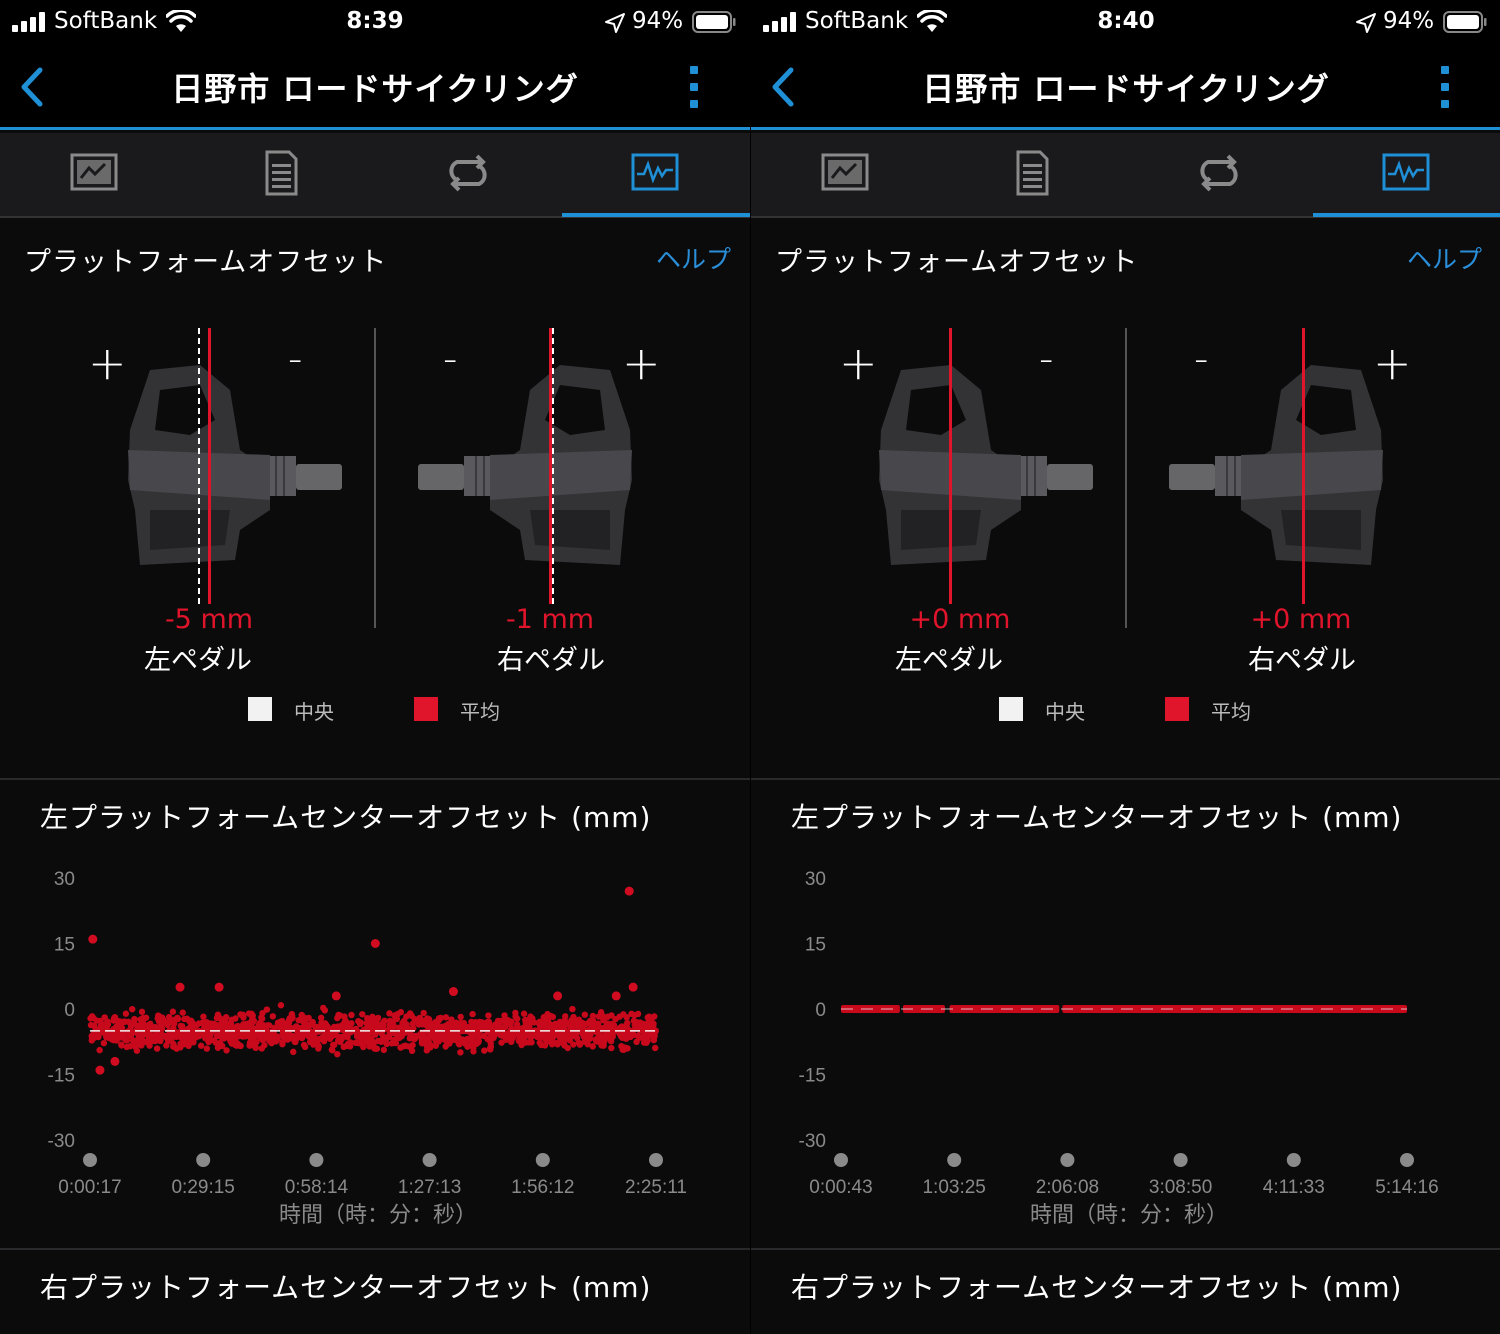  I want to click on left-pedal-center-line, so click(199, 466).